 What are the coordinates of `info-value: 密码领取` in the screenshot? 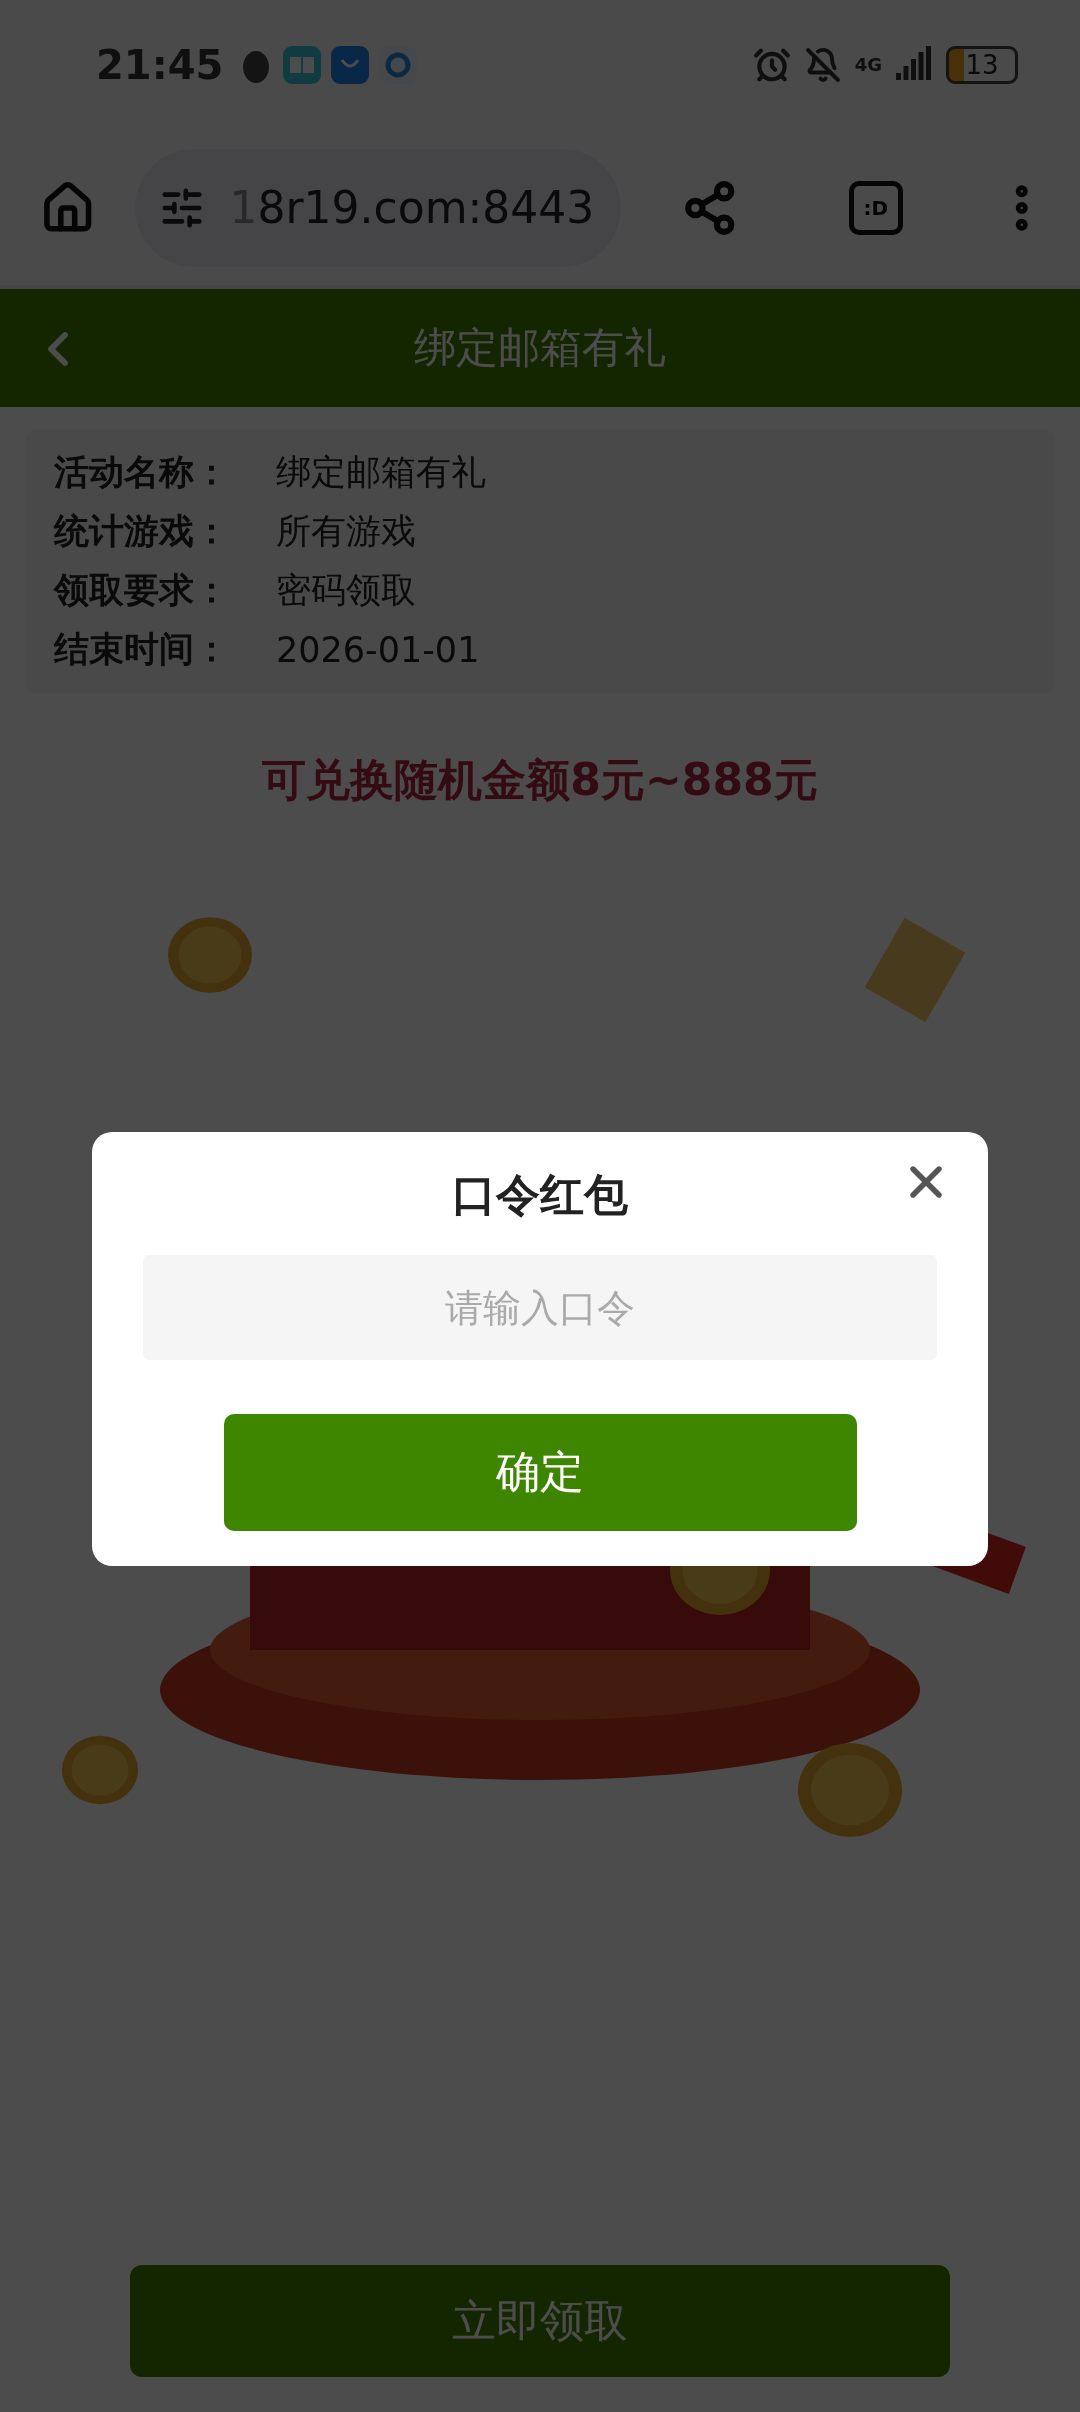 It's located at (346, 590).